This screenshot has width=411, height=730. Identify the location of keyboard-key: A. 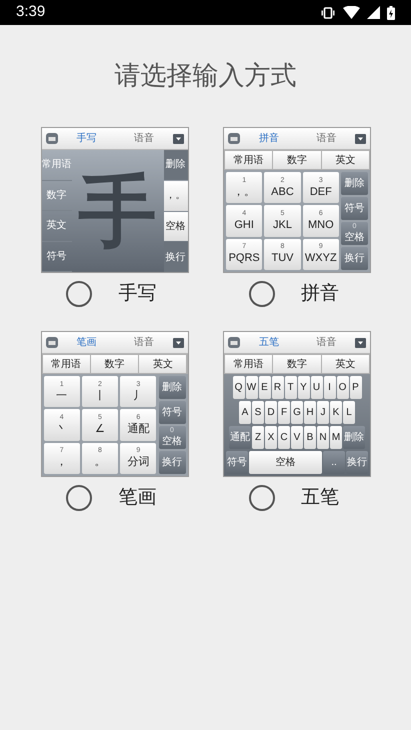
(245, 412).